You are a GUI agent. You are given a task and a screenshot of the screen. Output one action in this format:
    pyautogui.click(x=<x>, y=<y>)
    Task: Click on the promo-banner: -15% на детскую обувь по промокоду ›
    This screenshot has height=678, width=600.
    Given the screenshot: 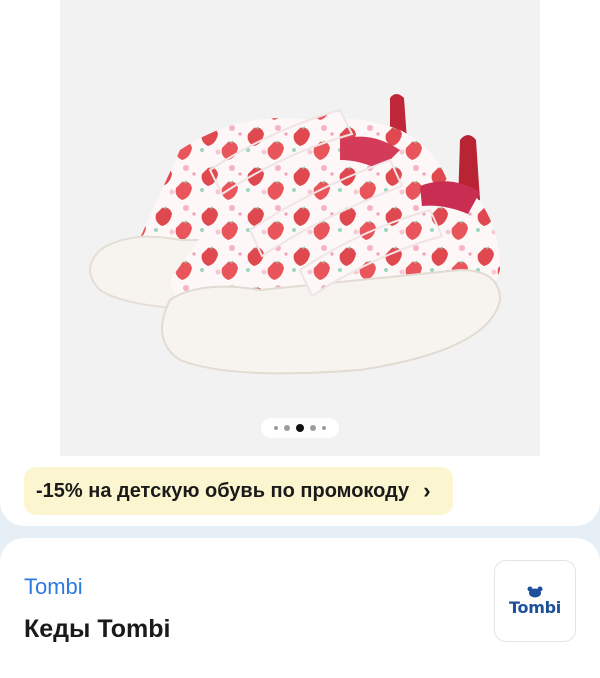 What is the action you would take?
    pyautogui.click(x=238, y=491)
    